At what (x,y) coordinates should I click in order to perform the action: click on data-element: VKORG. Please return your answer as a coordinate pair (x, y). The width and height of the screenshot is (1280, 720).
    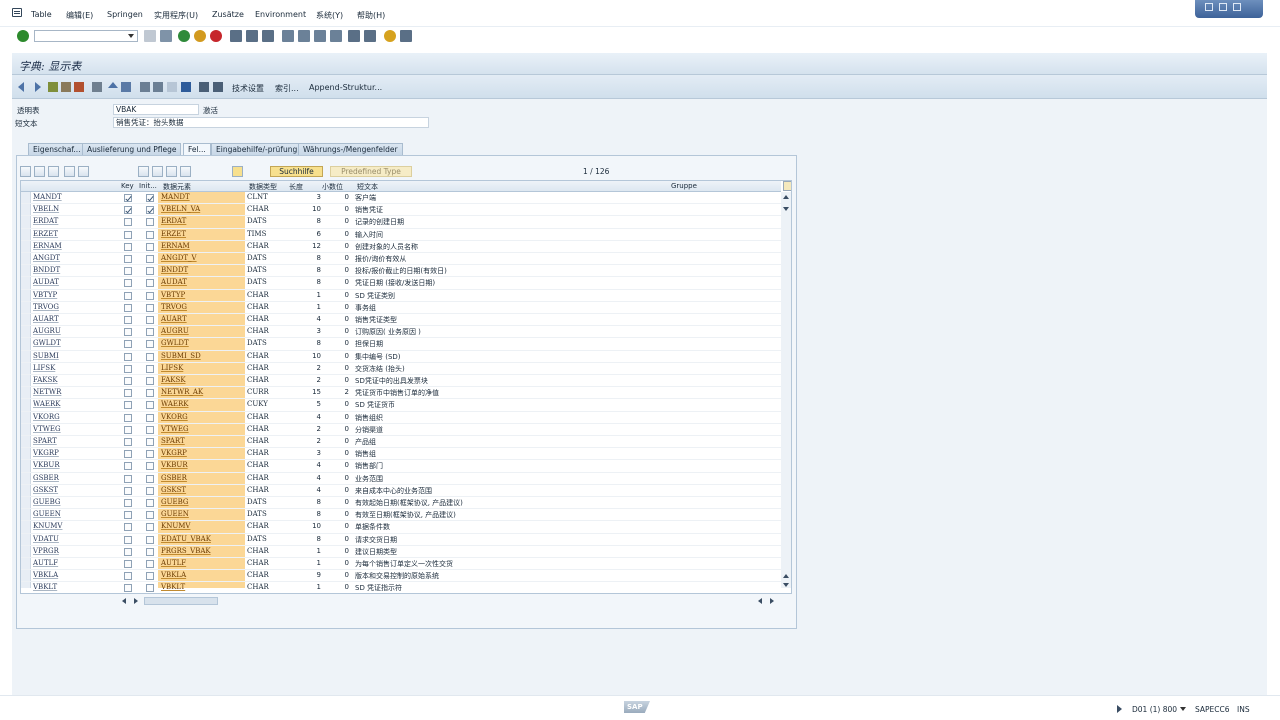
    Looking at the image, I should click on (174, 417).